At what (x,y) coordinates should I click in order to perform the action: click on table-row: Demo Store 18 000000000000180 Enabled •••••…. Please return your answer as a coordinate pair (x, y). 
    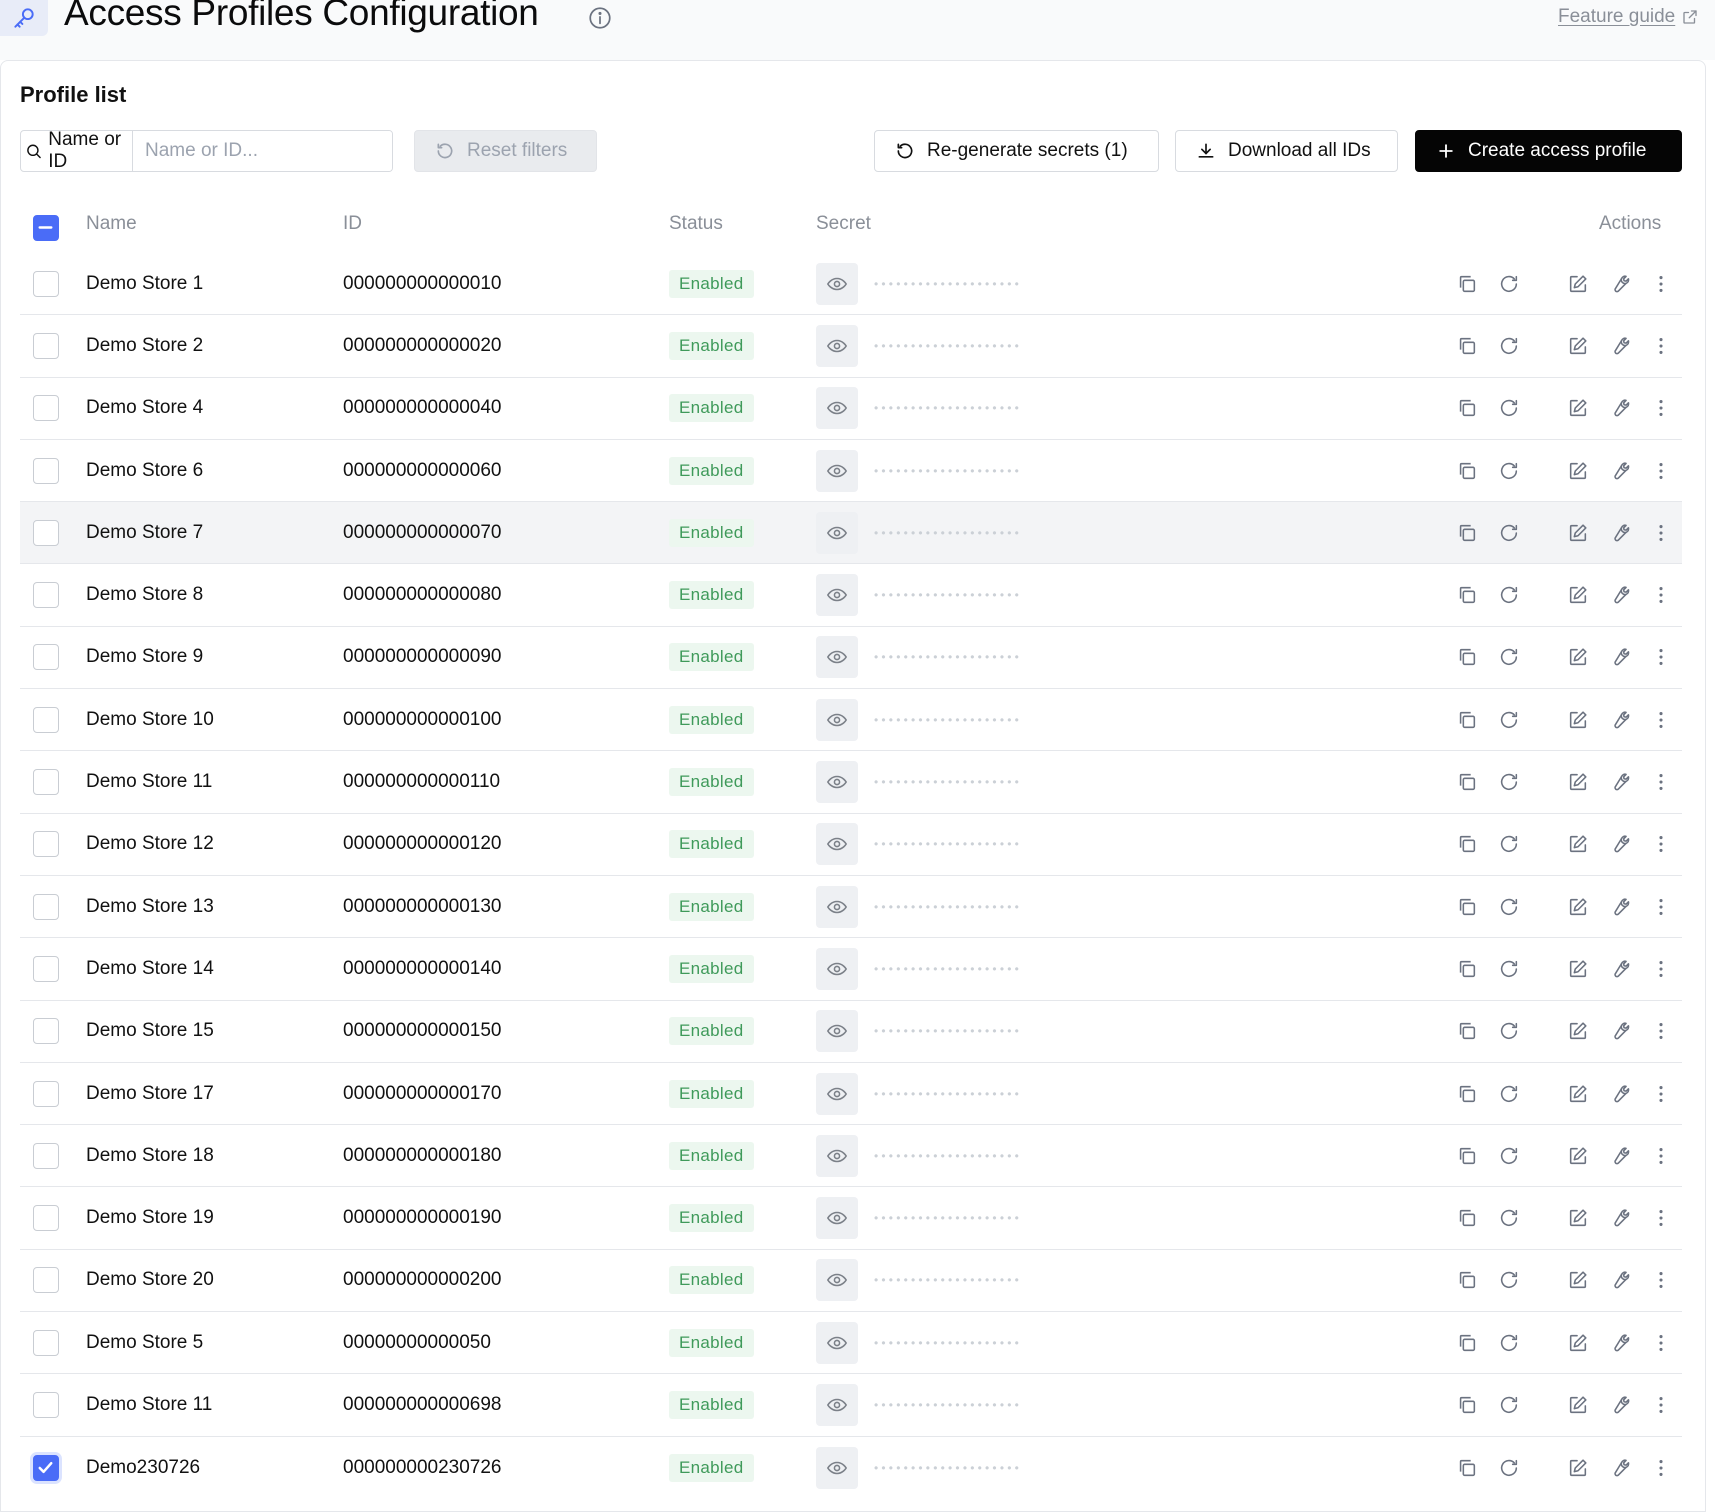
    Looking at the image, I should click on (851, 1156).